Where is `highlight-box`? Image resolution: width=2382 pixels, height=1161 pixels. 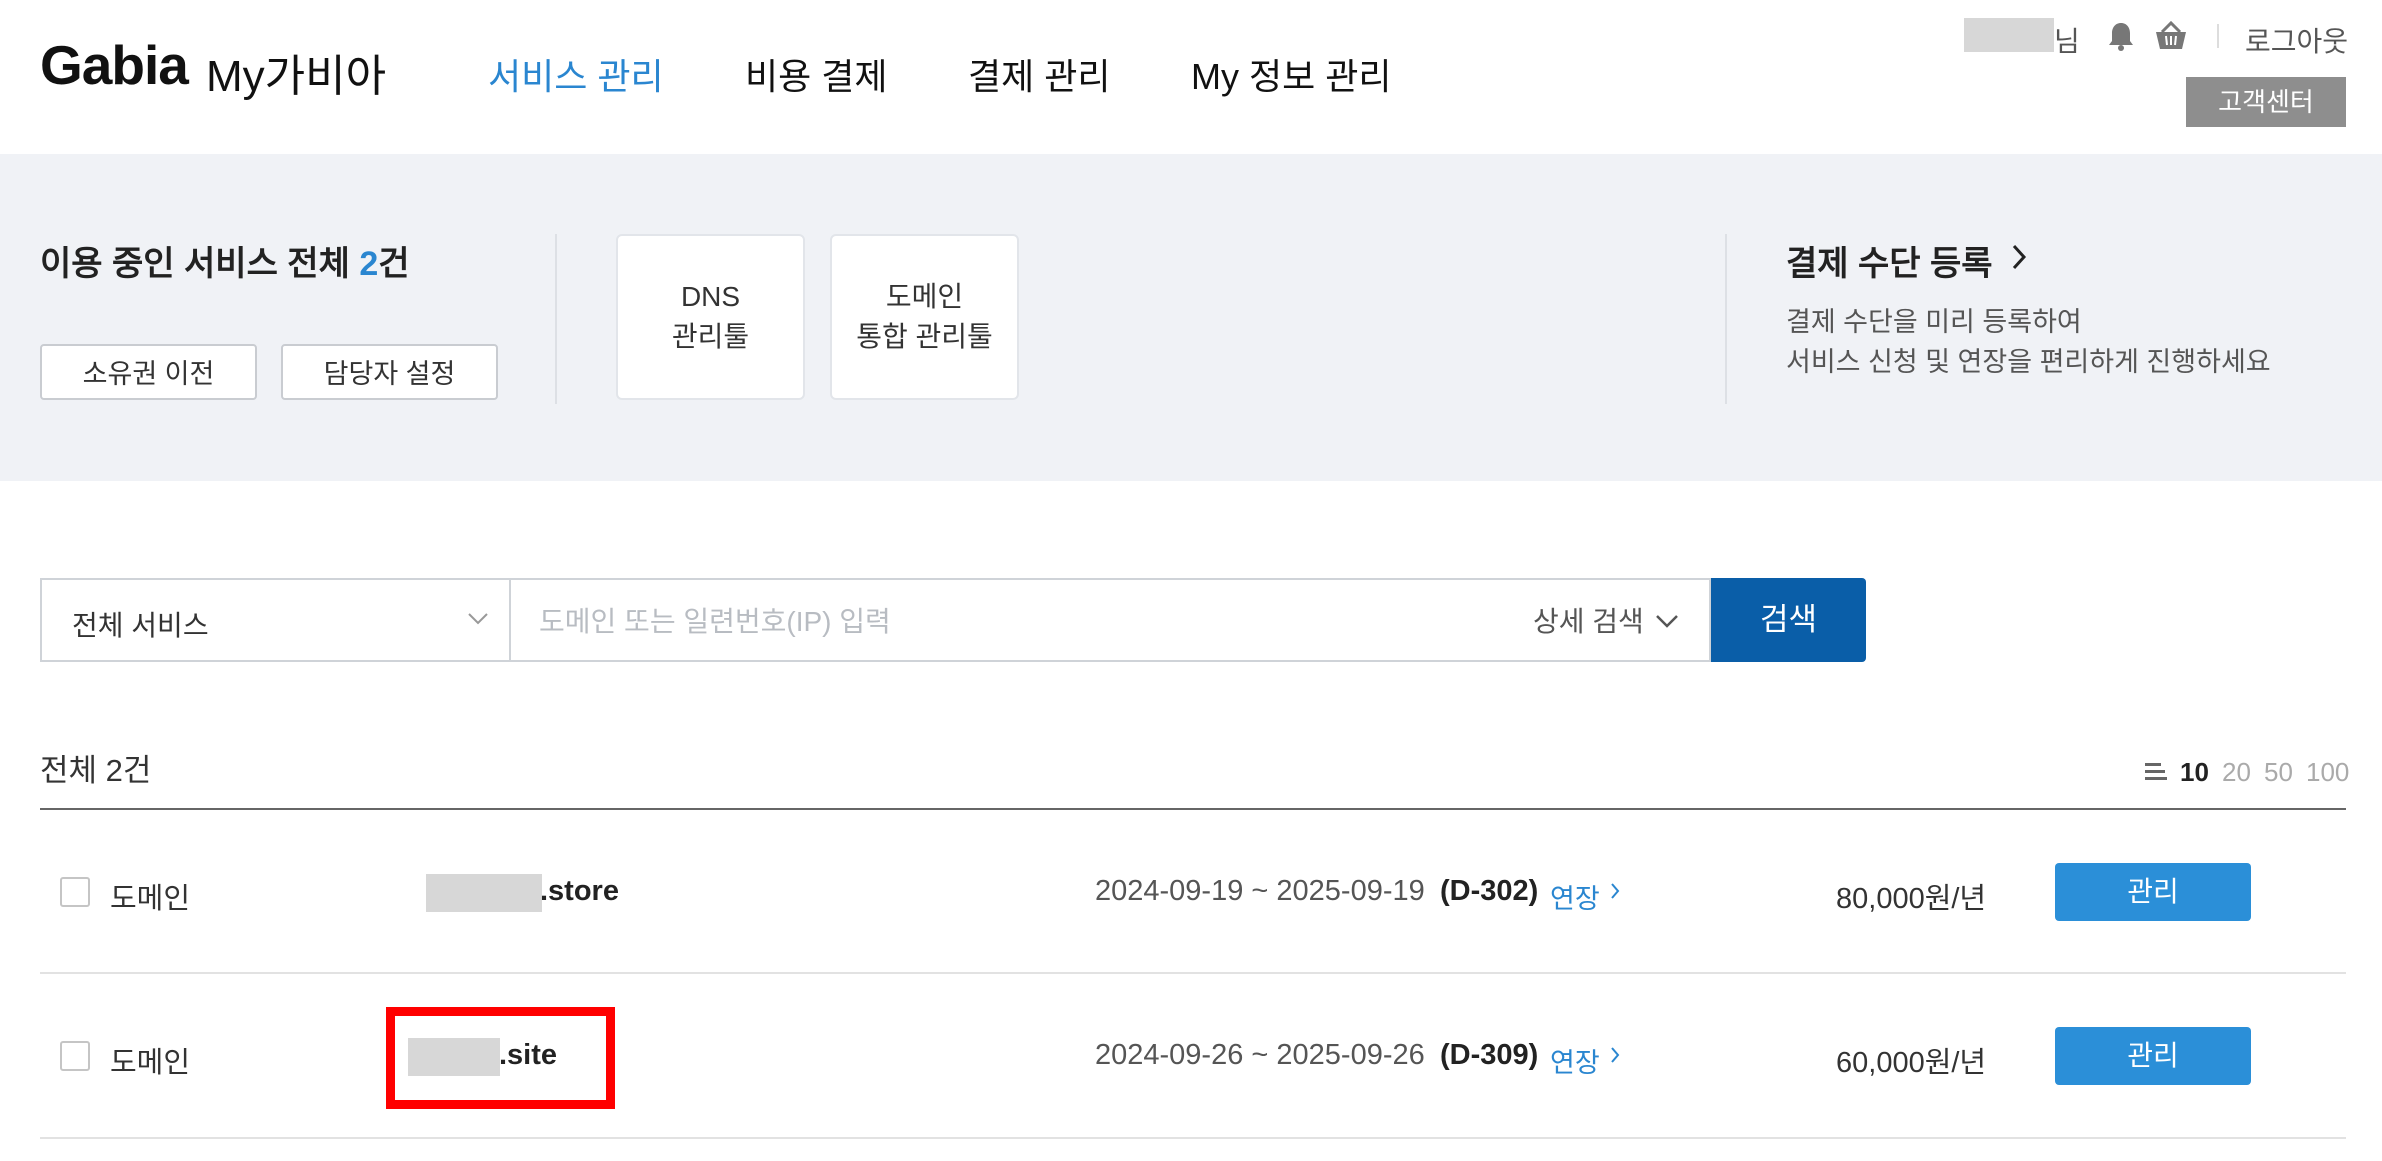 highlight-box is located at coordinates (500, 1058).